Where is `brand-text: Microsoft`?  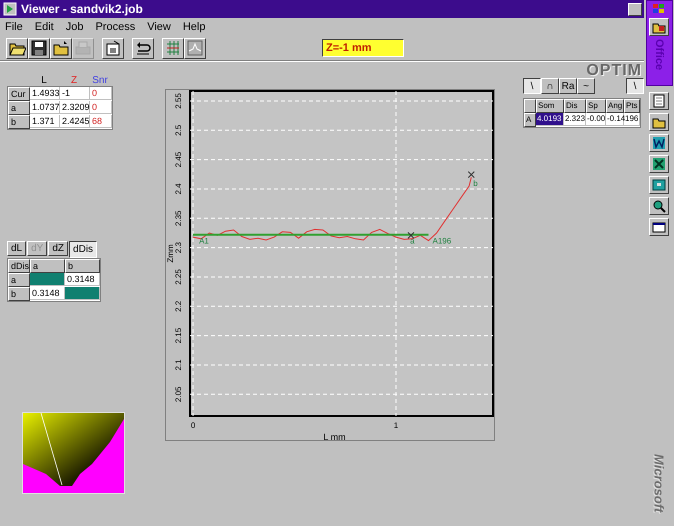
brand-text: Microsoft is located at coordinates (659, 483).